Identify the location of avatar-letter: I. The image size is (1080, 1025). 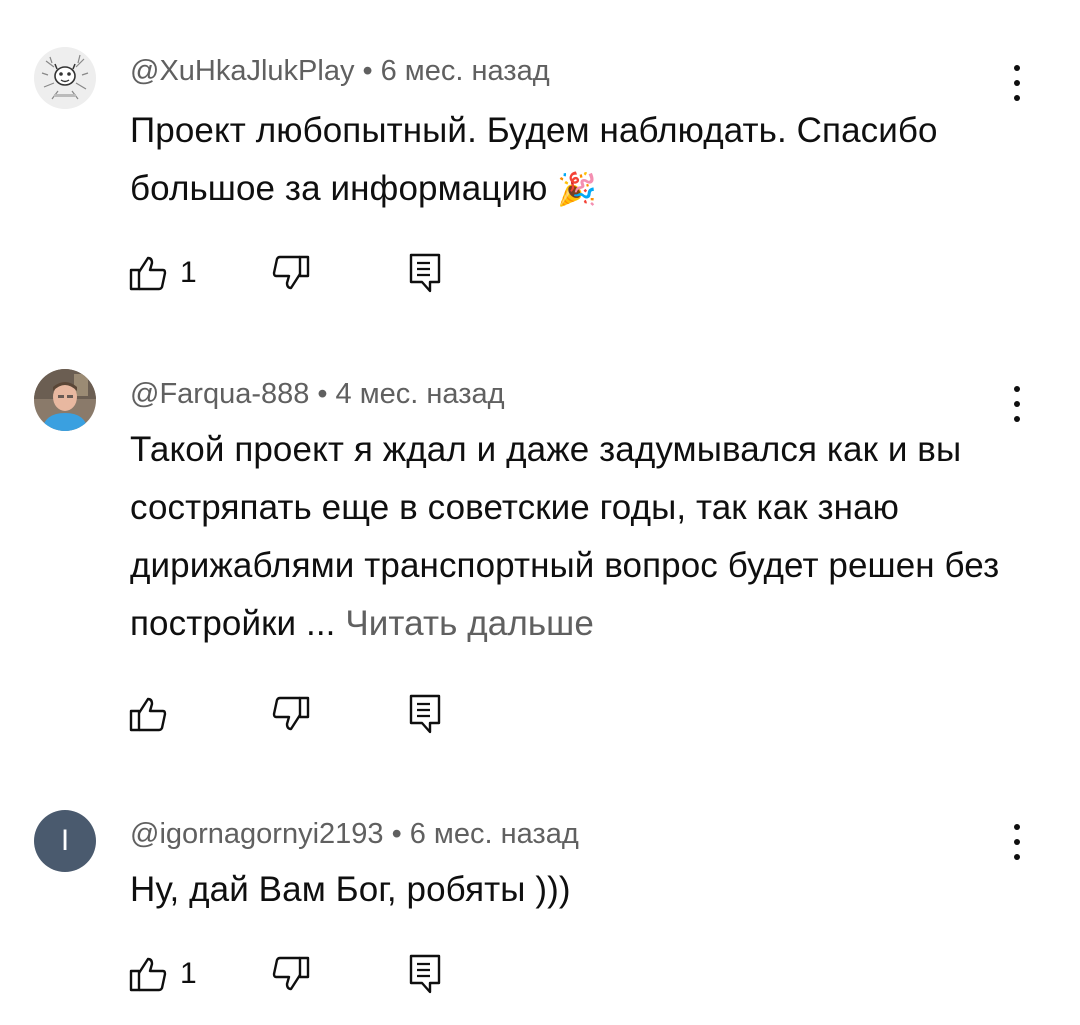
(65, 840).